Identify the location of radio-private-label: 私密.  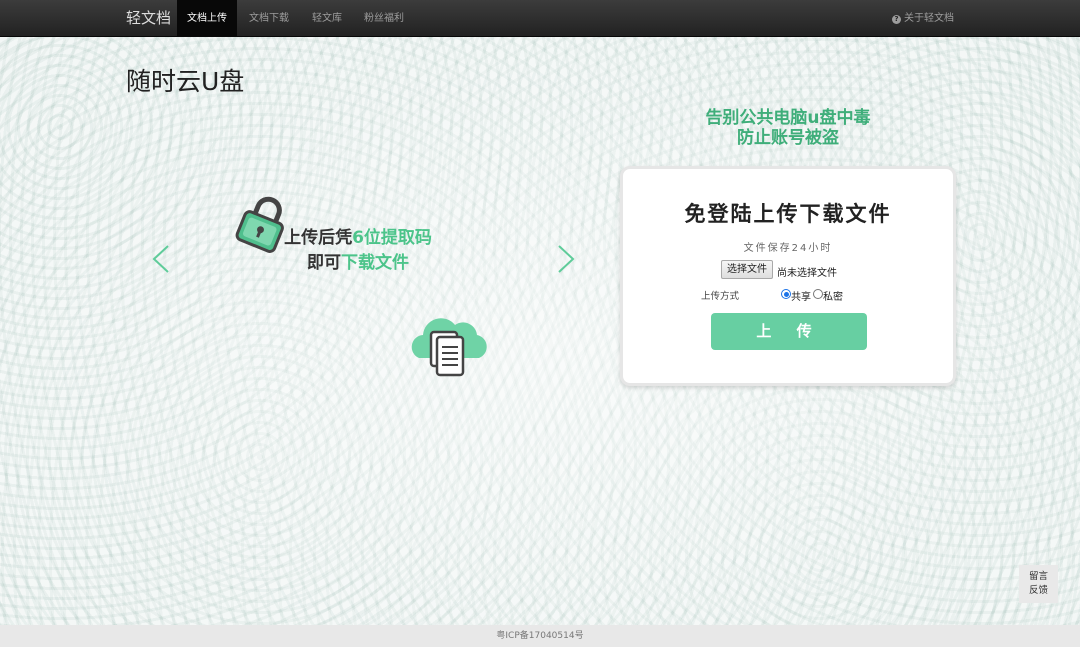
(833, 295).